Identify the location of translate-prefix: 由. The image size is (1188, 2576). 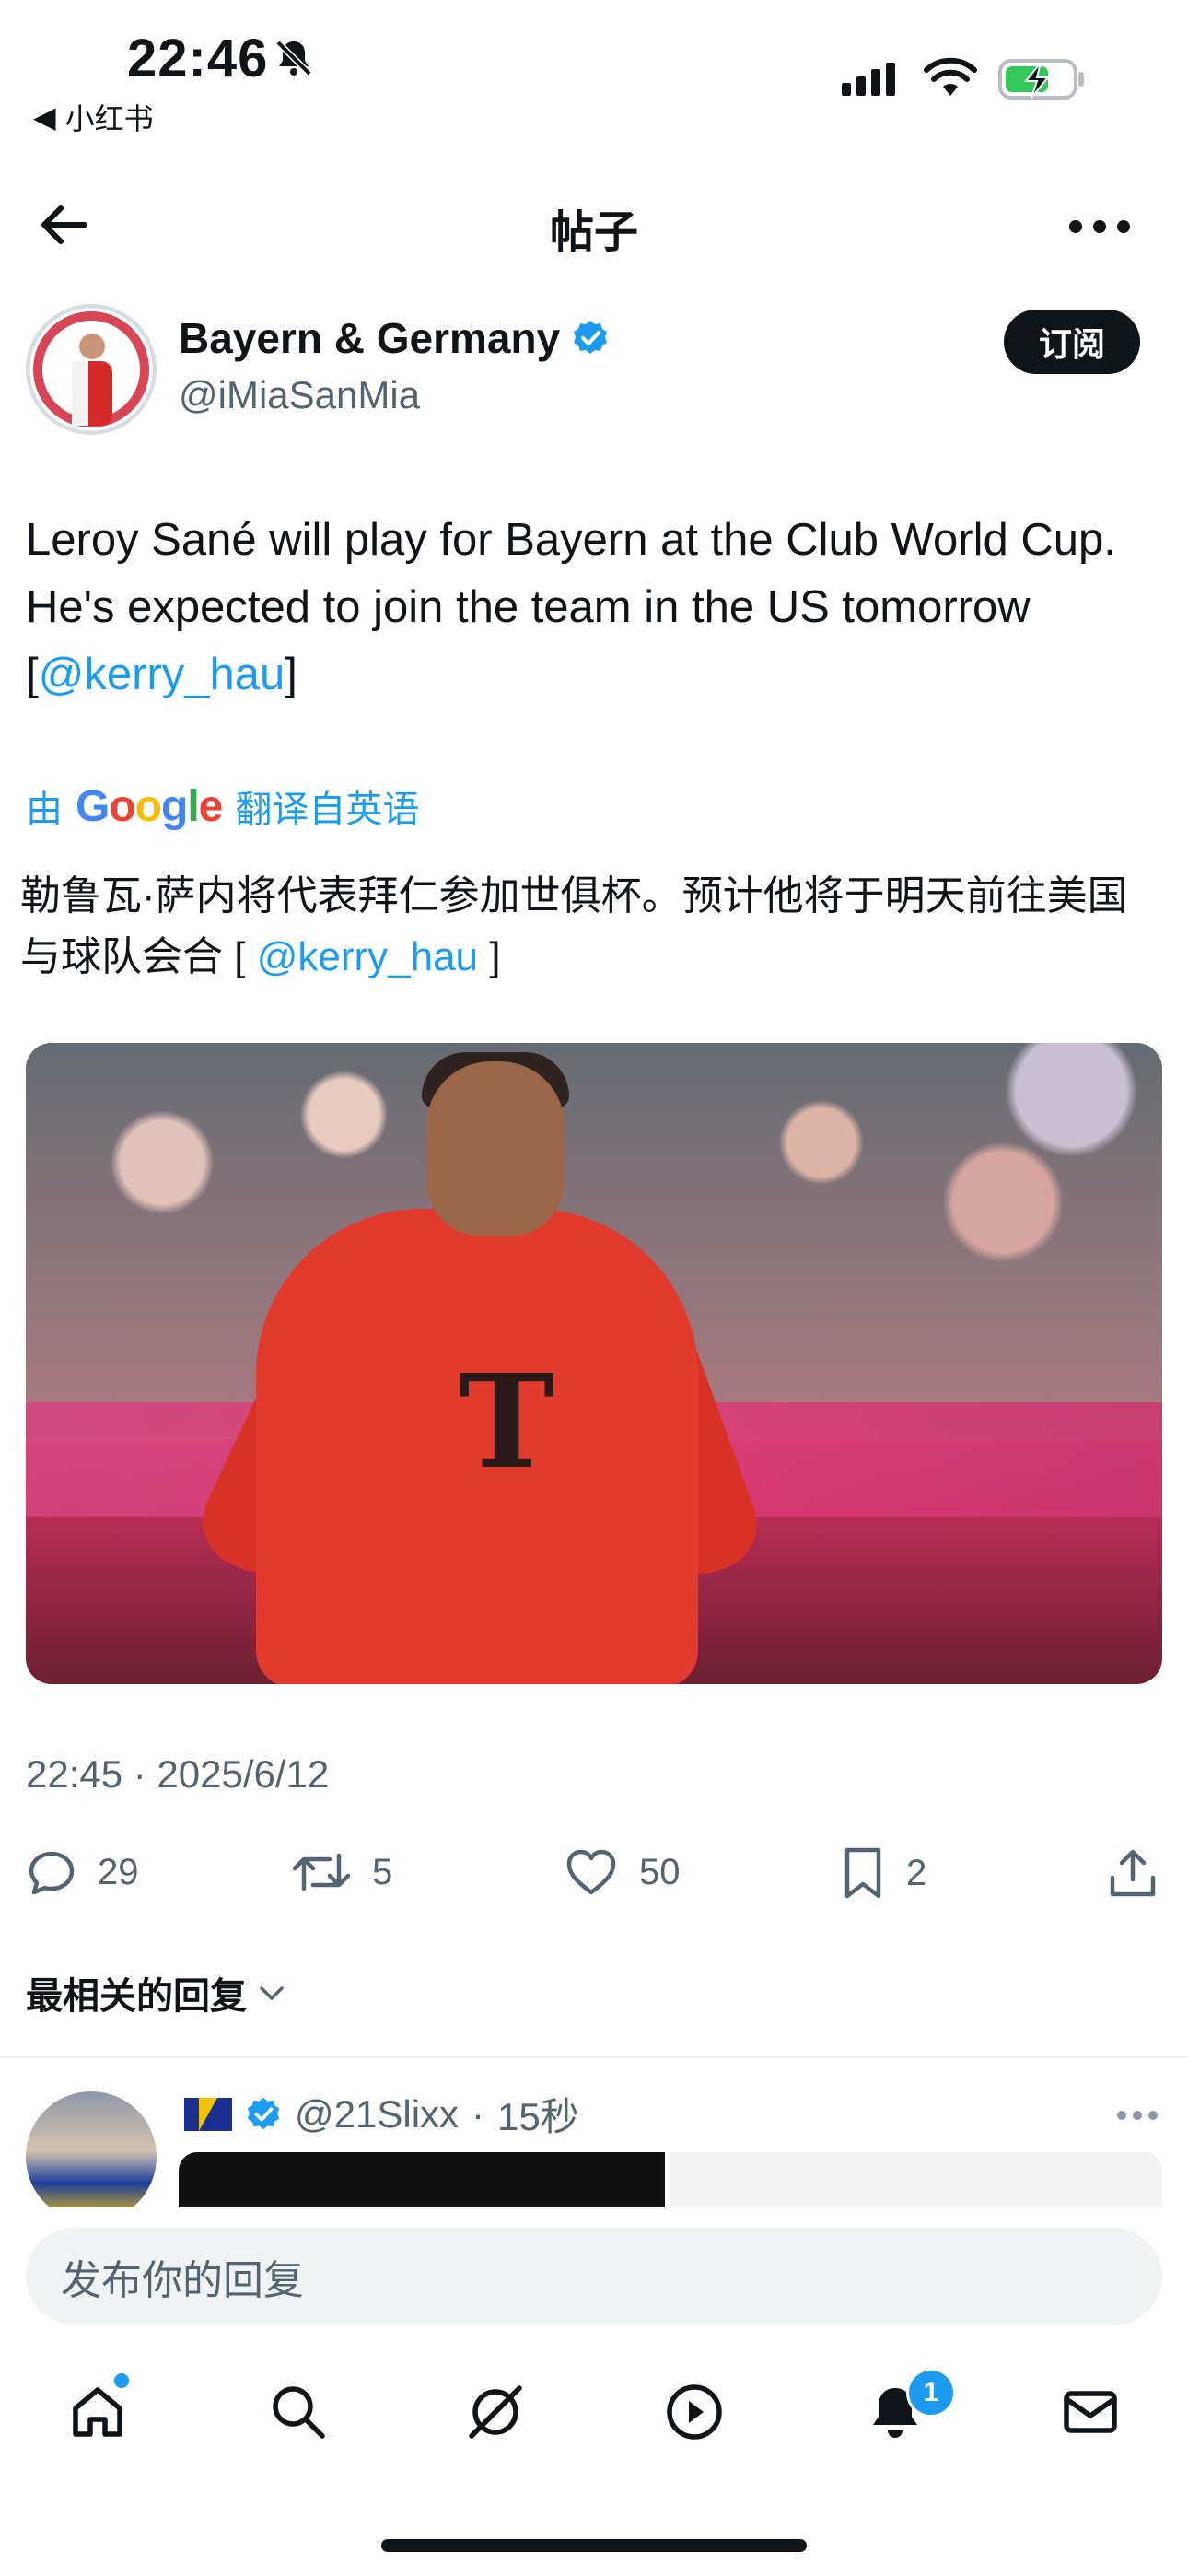
(44, 810).